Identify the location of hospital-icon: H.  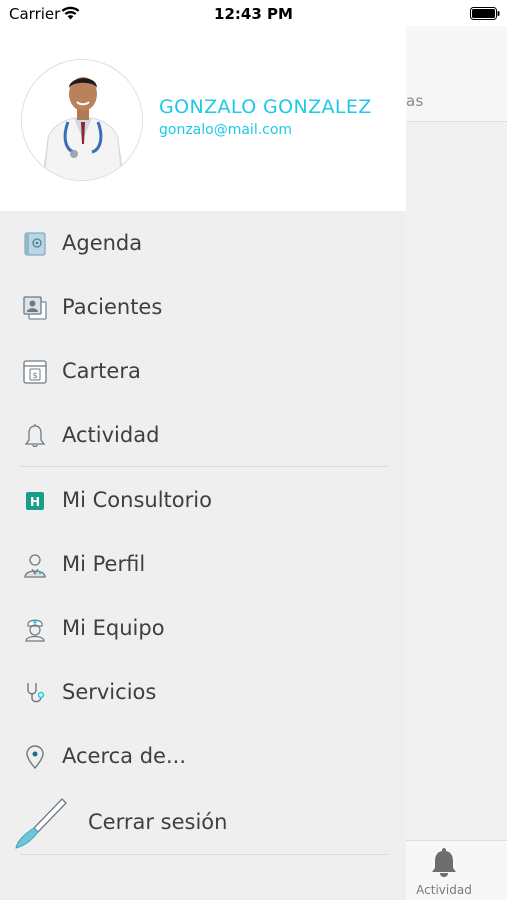
(35, 501).